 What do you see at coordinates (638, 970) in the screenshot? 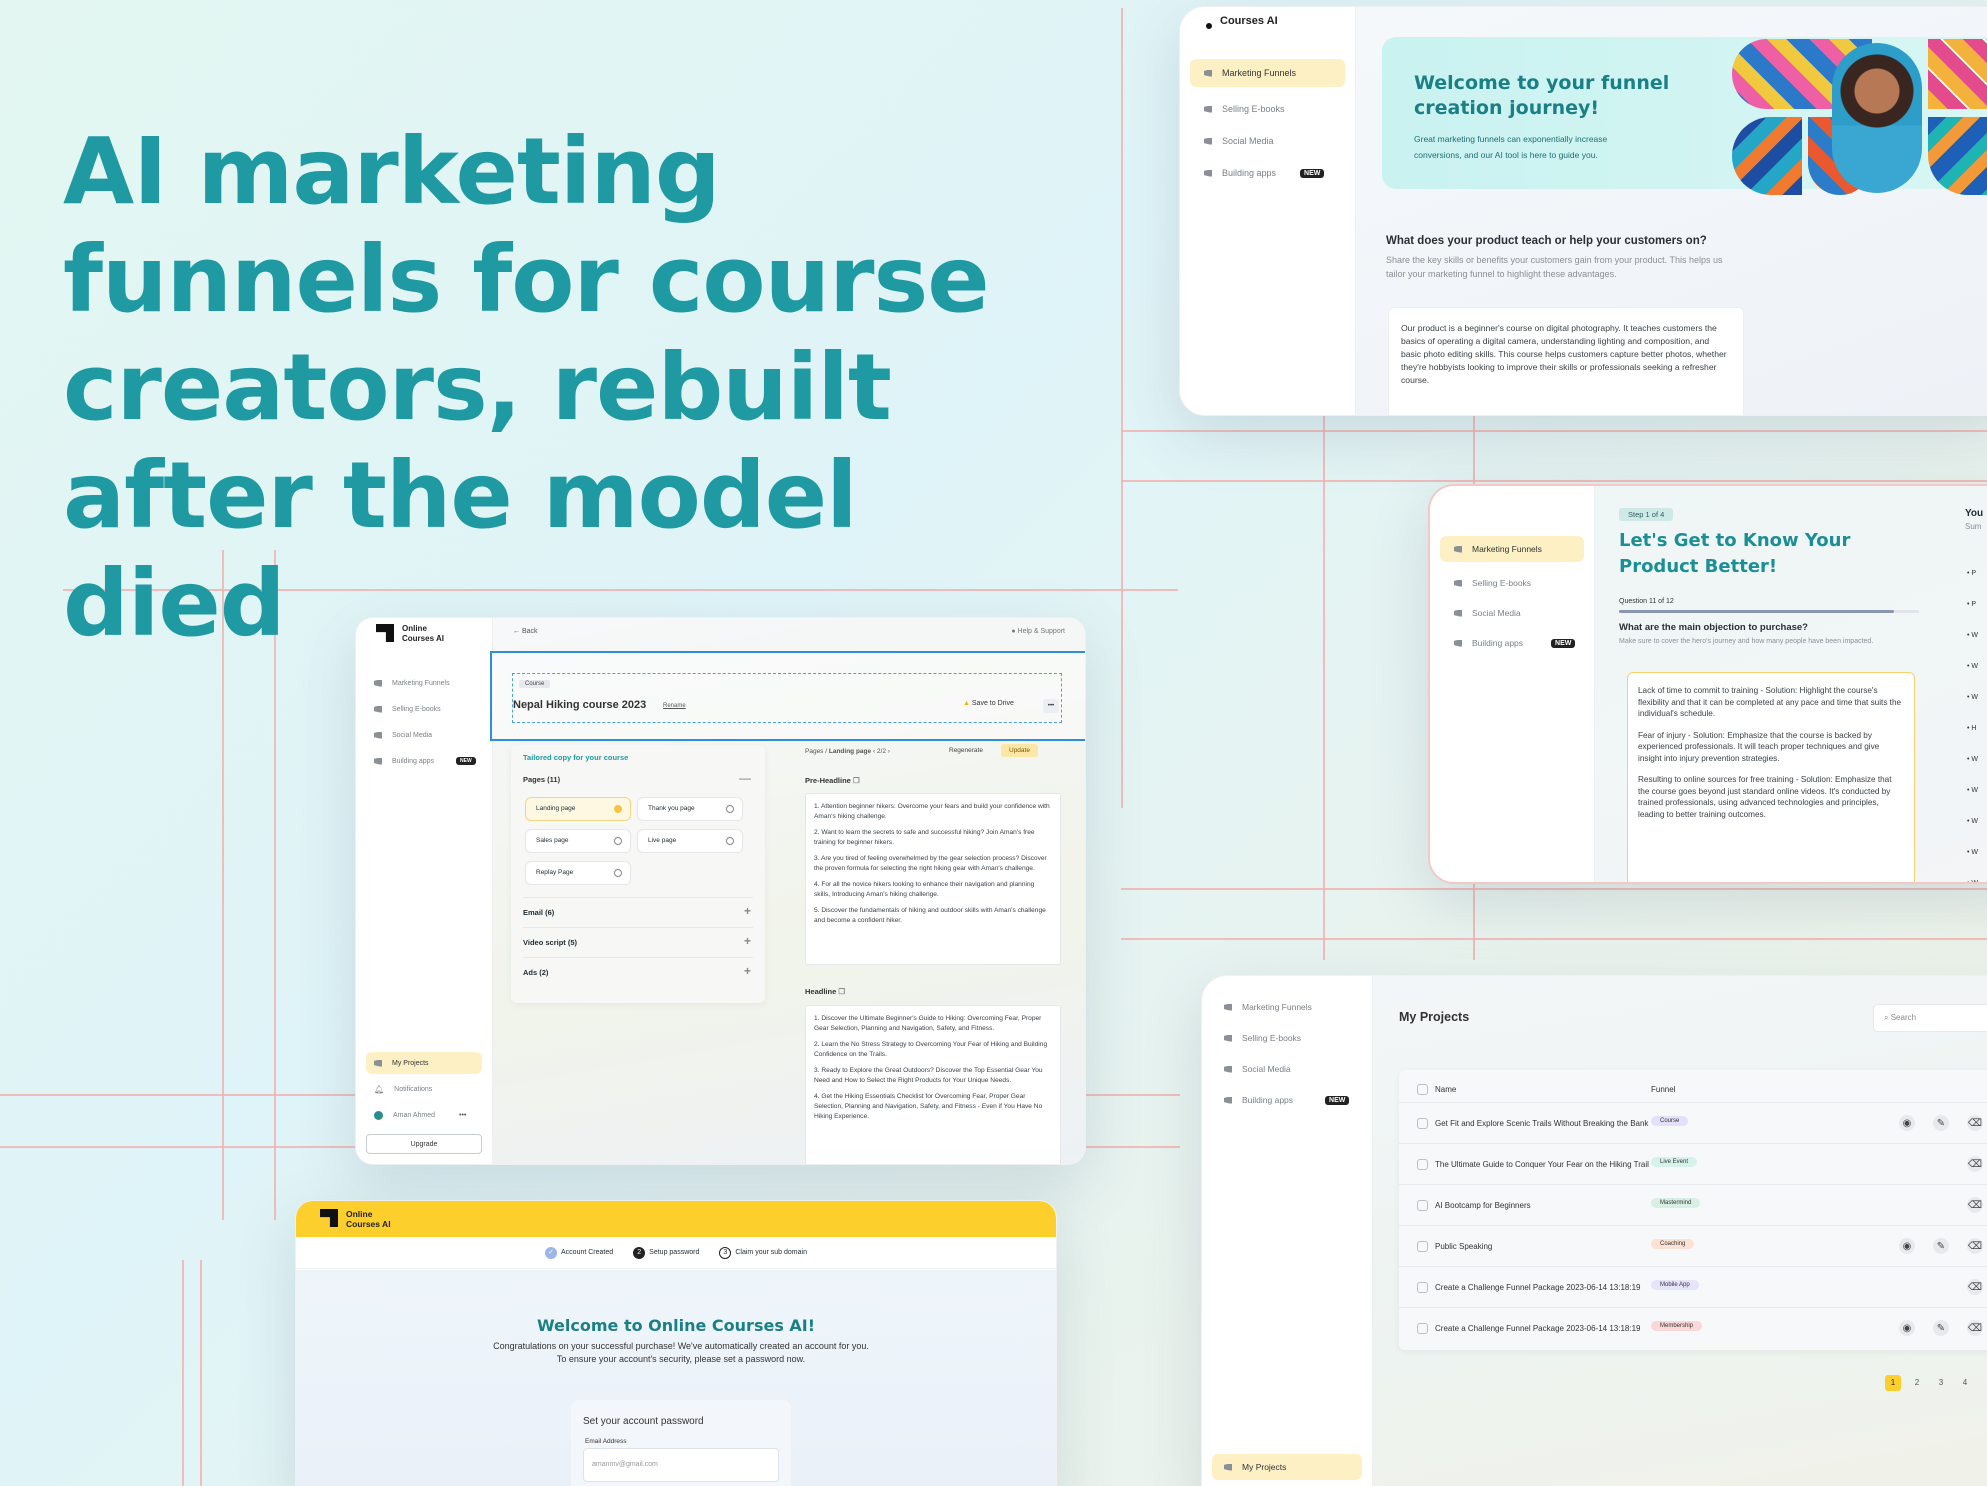
I see `section-ads: Ads (2) +` at bounding box center [638, 970].